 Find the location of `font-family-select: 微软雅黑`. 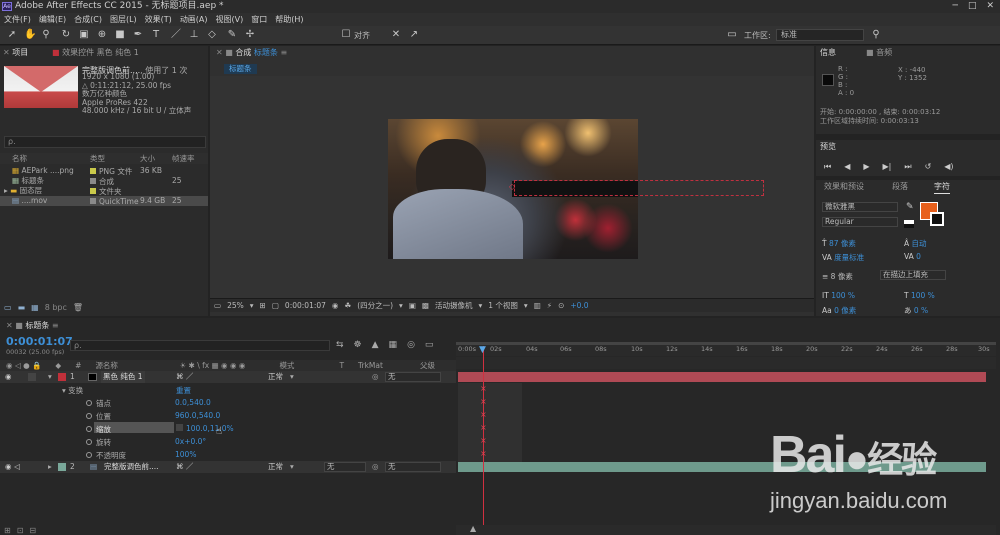

font-family-select: 微软雅黑 is located at coordinates (860, 207).